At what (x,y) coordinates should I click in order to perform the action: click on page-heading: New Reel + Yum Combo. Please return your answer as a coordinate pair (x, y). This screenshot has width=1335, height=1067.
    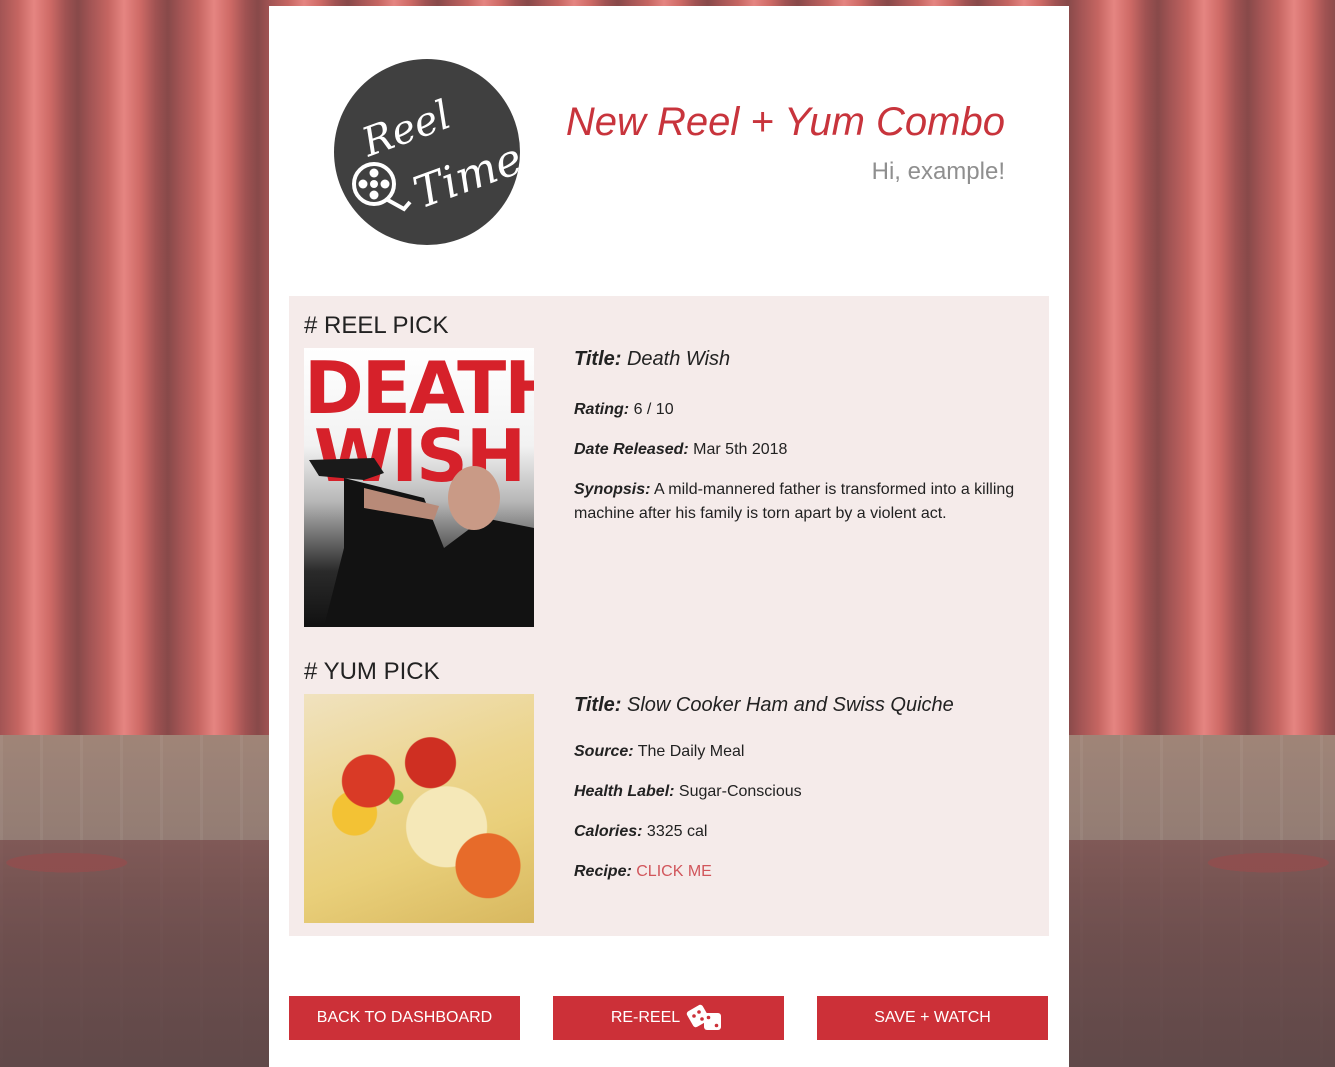
    Looking at the image, I should click on (785, 122).